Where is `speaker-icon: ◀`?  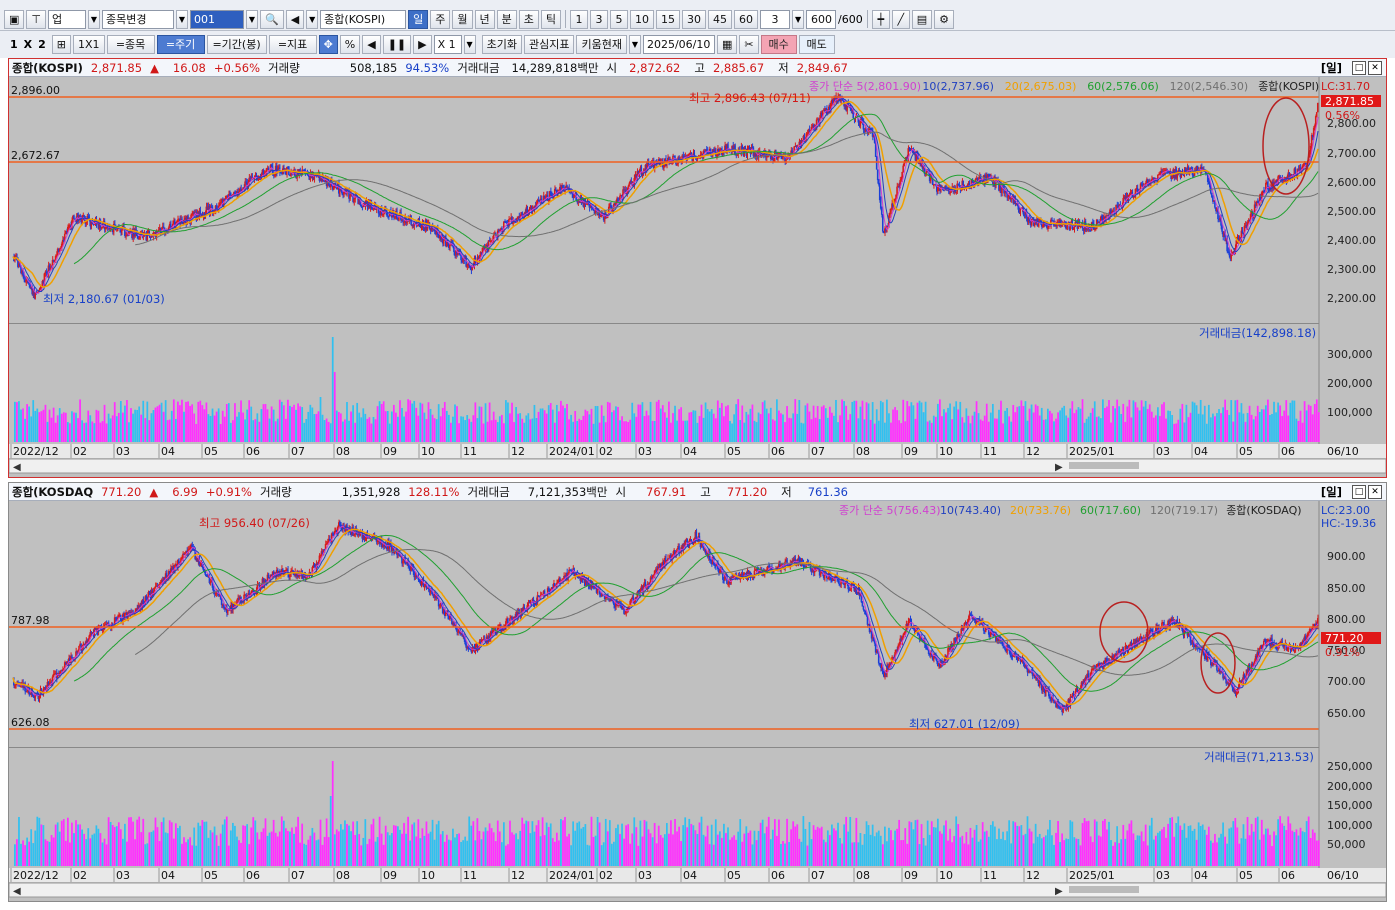
speaker-icon: ◀ is located at coordinates (295, 19).